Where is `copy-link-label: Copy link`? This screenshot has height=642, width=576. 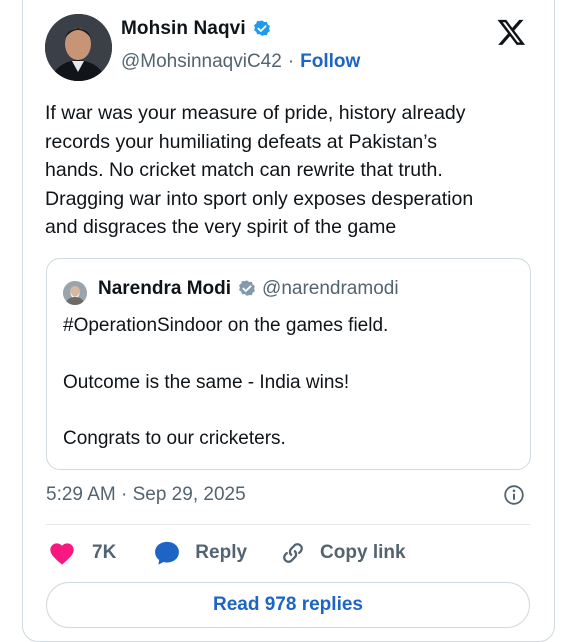 copy-link-label: Copy link is located at coordinates (363, 552).